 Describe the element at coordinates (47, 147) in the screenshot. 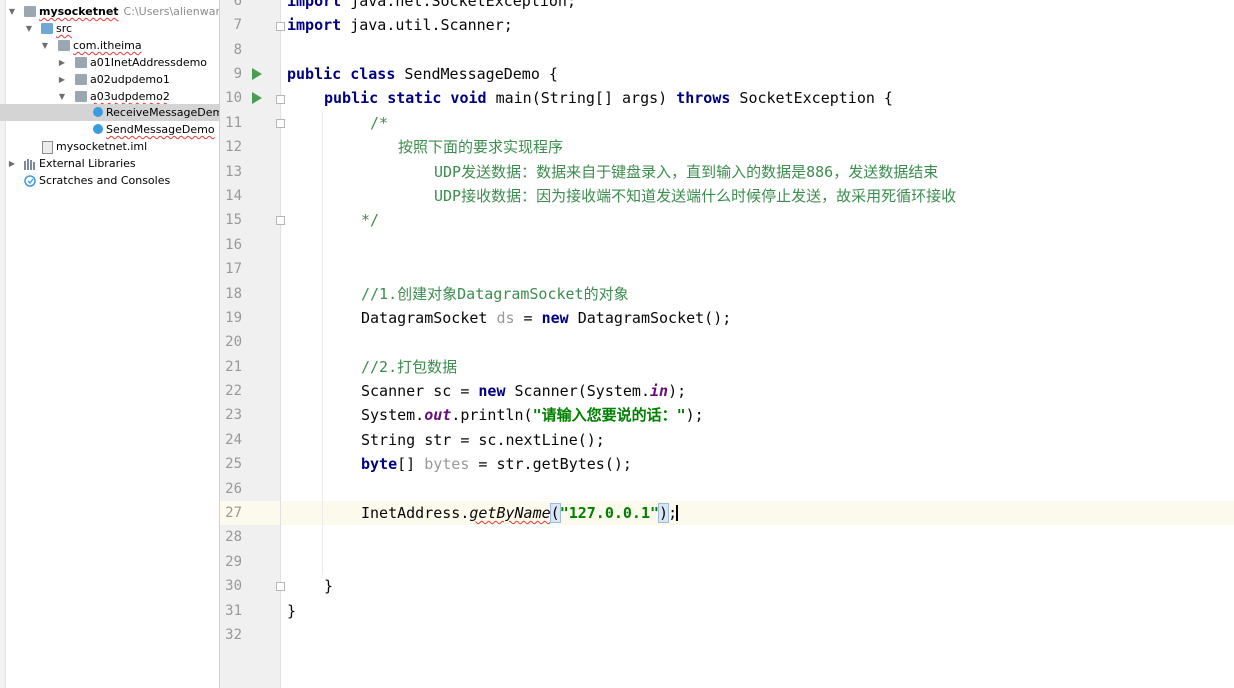

I see `file-icon` at that location.